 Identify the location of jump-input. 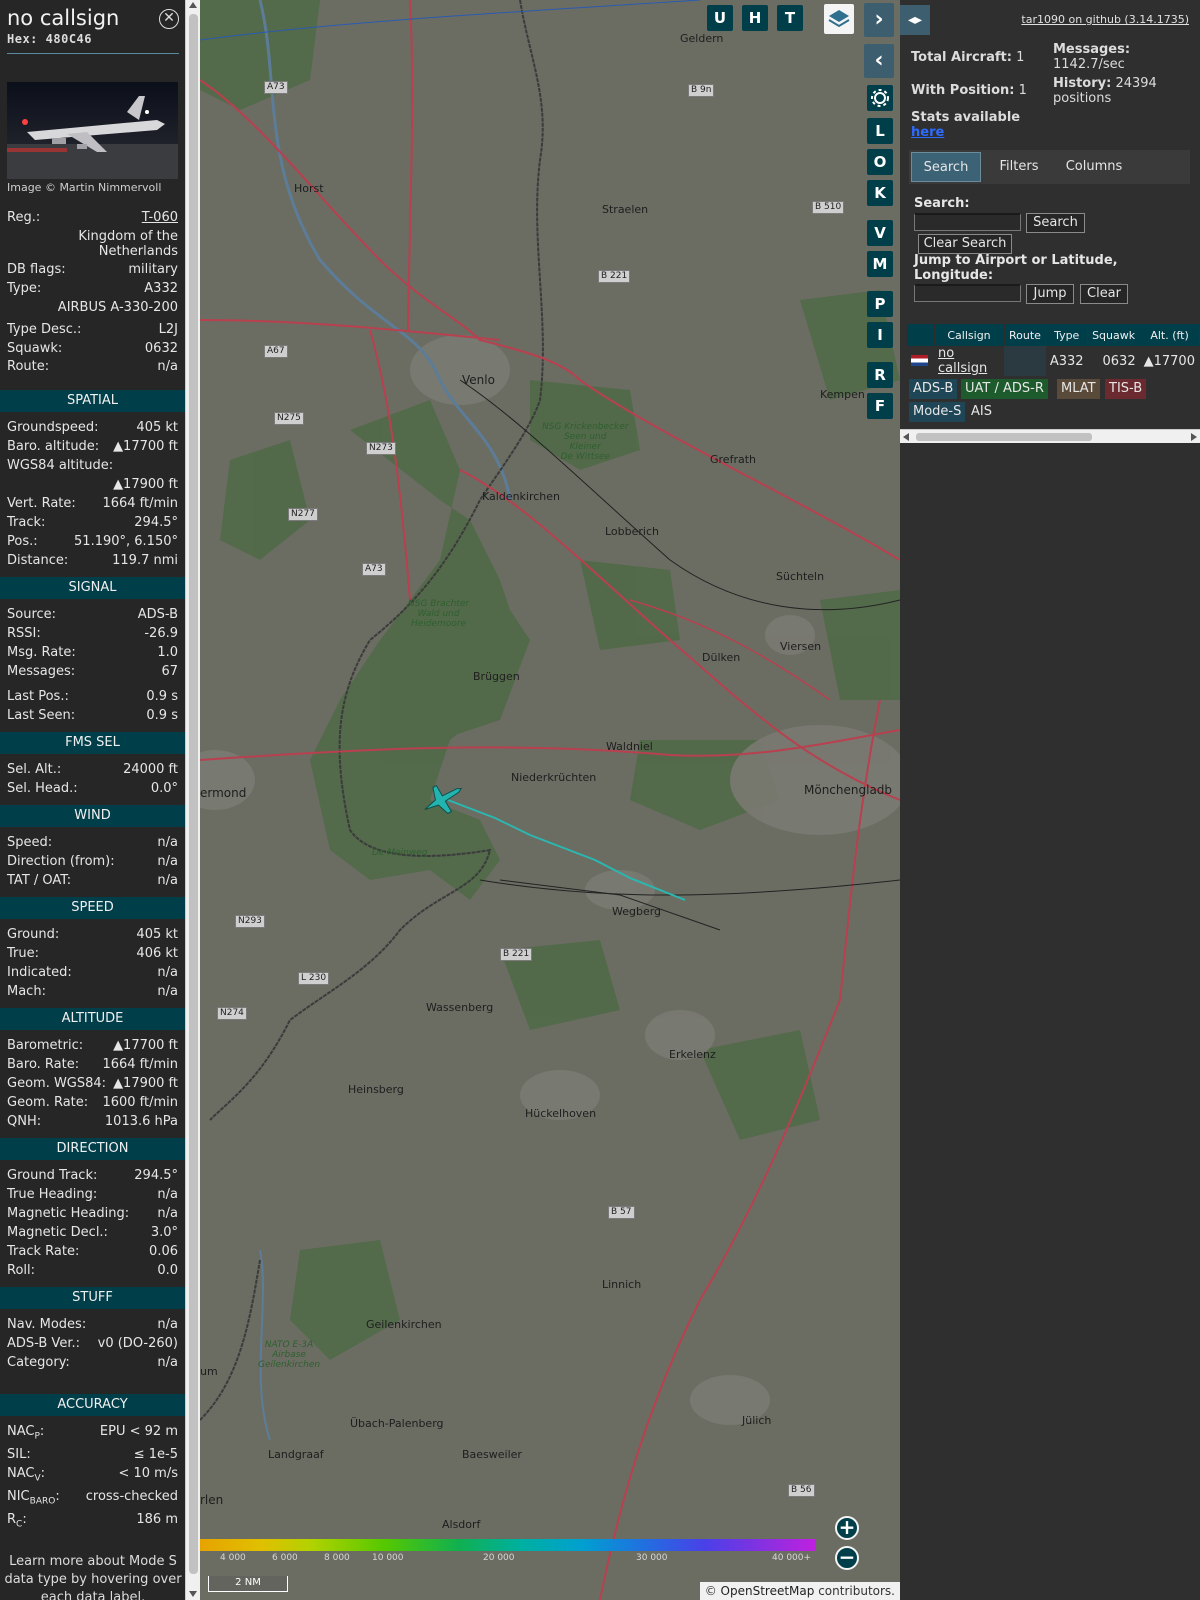
(967, 293).